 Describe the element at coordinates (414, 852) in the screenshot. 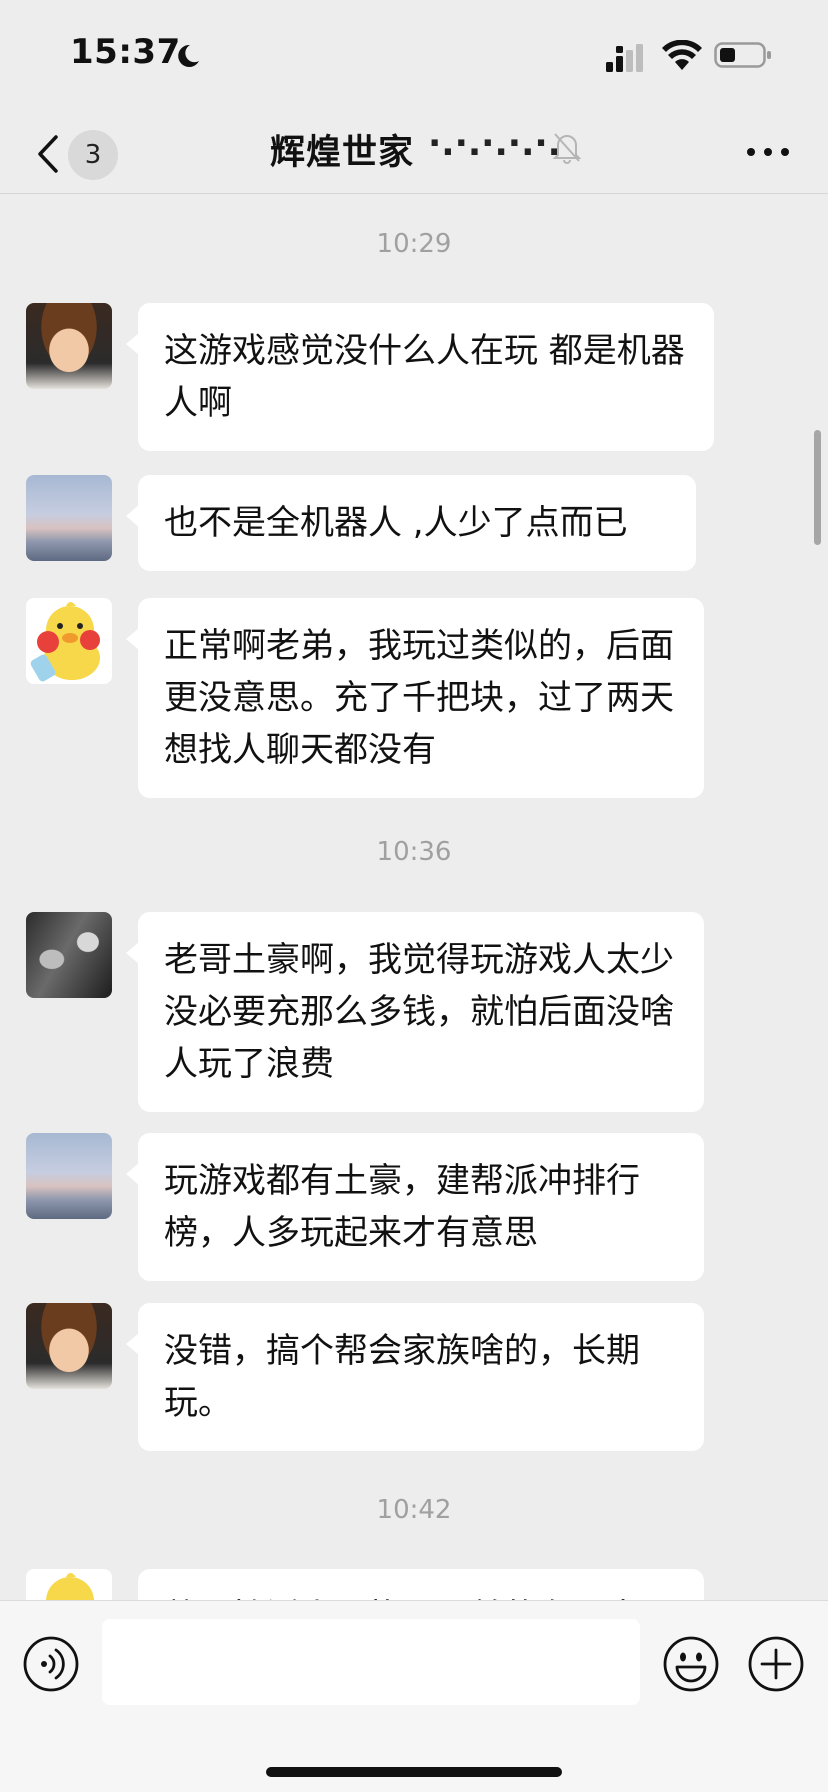

I see `timestamp: 10:36` at that location.